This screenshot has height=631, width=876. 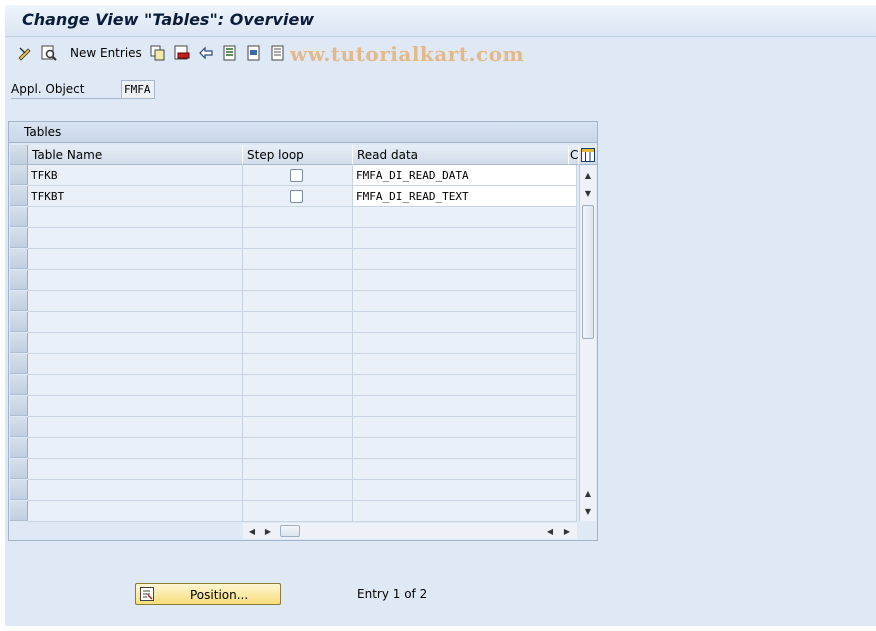 What do you see at coordinates (254, 53) in the screenshot?
I see `select-block-icon` at bounding box center [254, 53].